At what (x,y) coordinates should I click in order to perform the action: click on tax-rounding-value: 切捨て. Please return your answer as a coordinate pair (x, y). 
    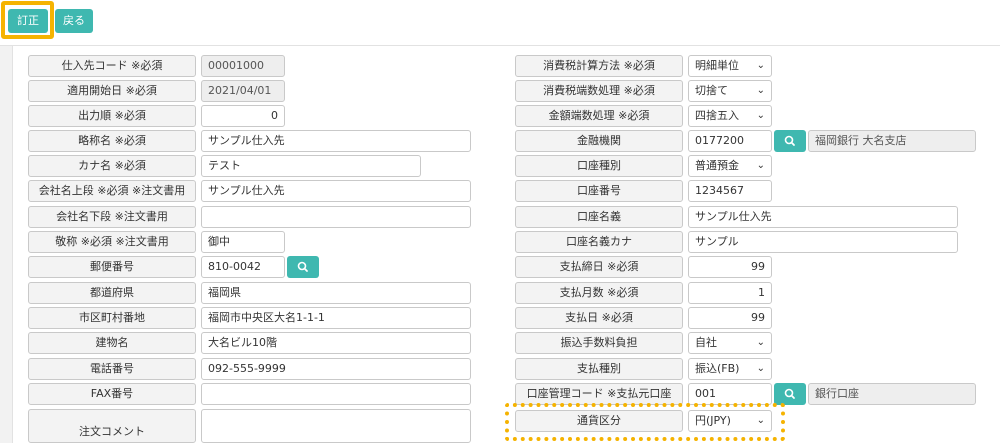
    Looking at the image, I should click on (711, 90).